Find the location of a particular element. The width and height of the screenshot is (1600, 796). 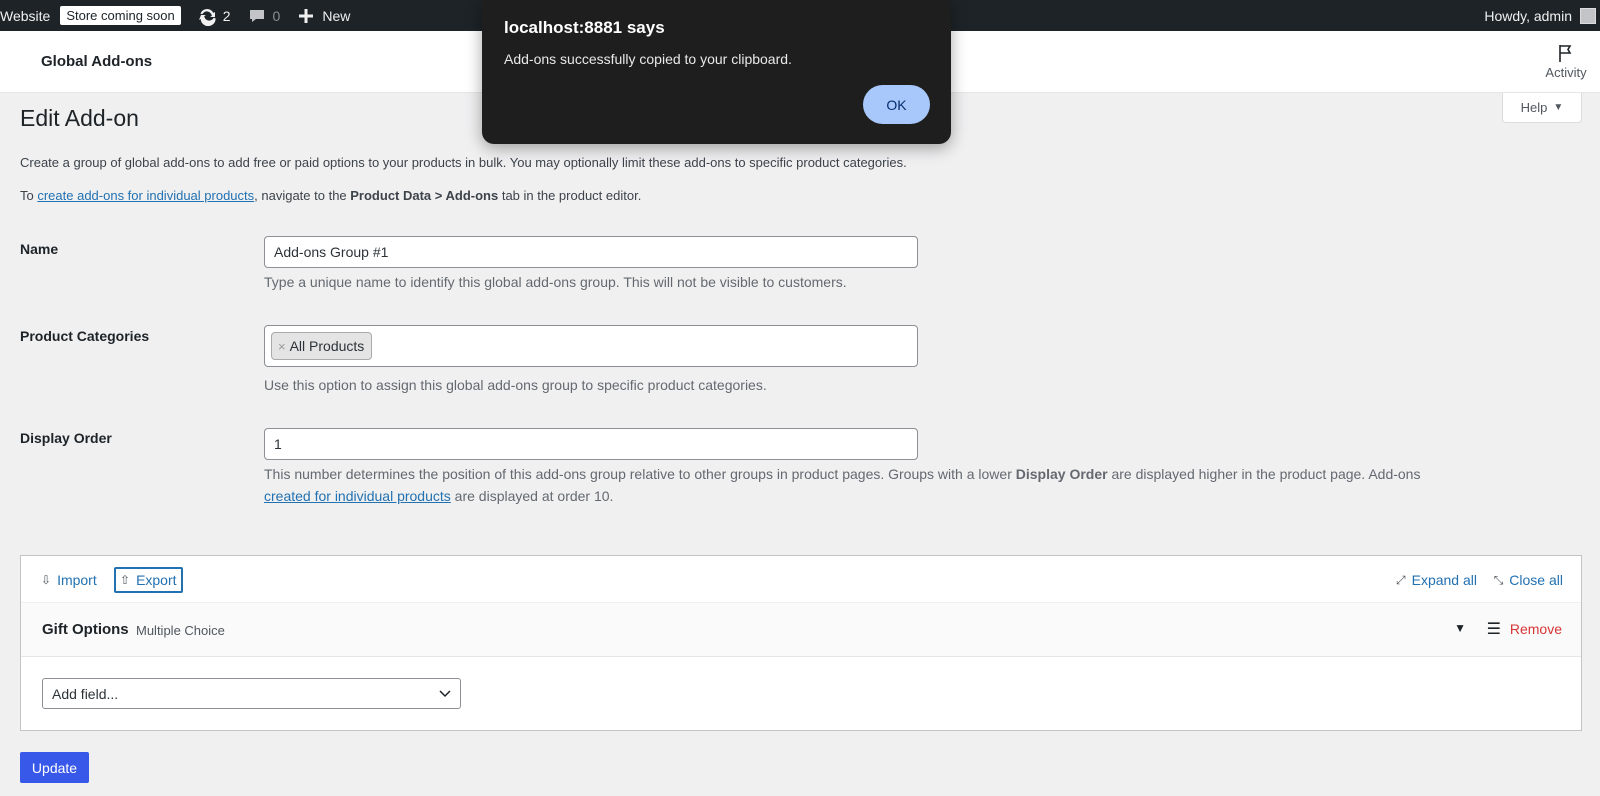

page-title: Edit Add-on is located at coordinates (79, 118).